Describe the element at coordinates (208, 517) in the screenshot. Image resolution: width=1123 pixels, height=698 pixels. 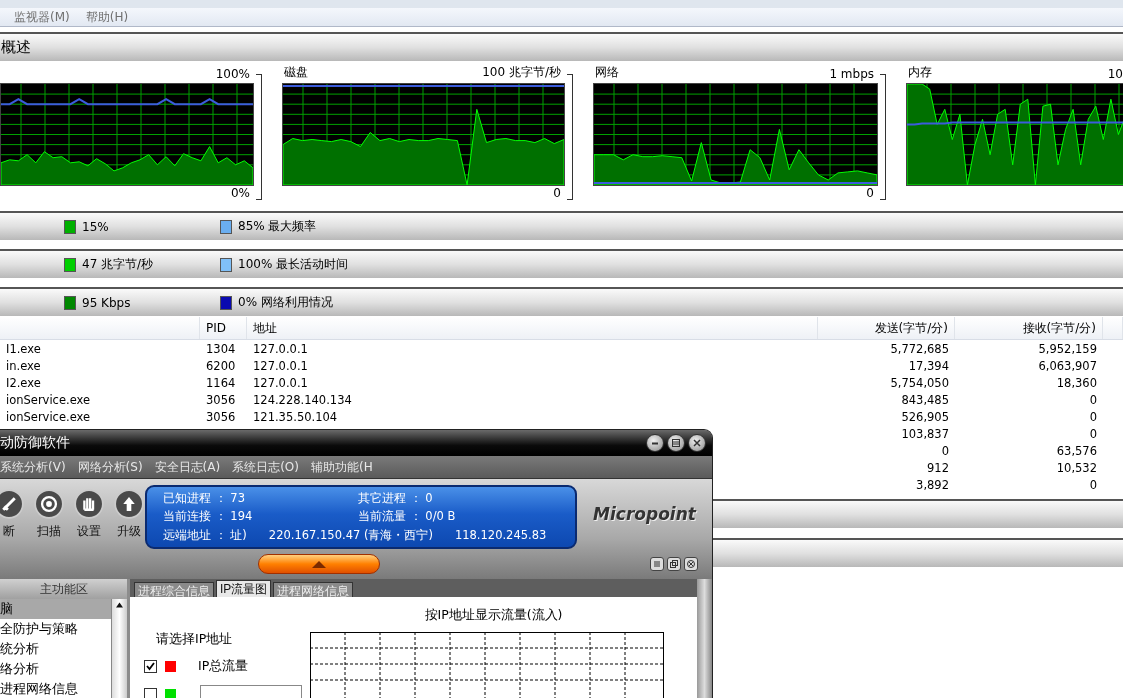
I see `status-text: 当前连接 ： 194` at that location.